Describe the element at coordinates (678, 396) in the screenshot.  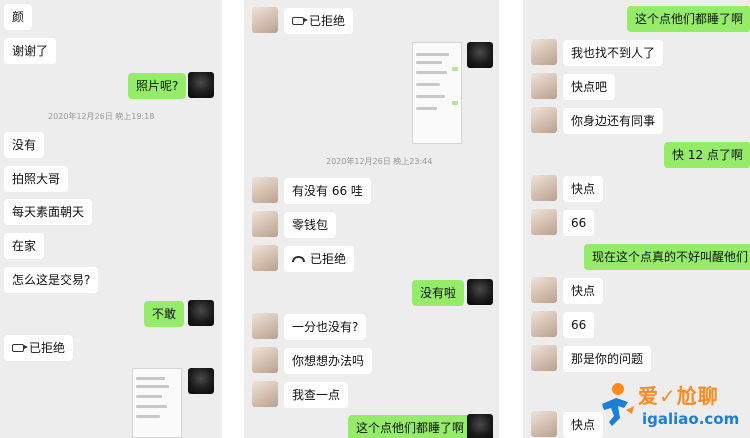
I see `watermark-title: 爱✓尬聊` at that location.